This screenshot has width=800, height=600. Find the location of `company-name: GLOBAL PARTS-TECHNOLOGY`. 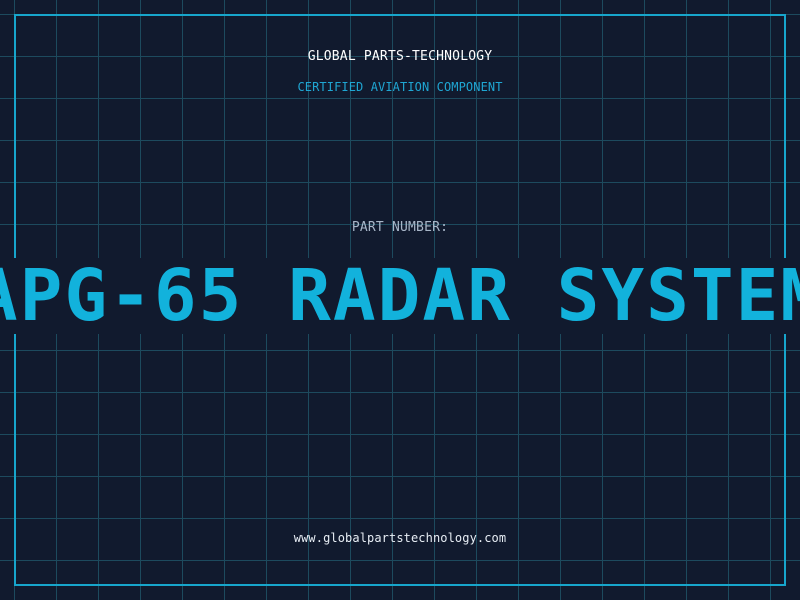

company-name: GLOBAL PARTS-TECHNOLOGY is located at coordinates (400, 56).